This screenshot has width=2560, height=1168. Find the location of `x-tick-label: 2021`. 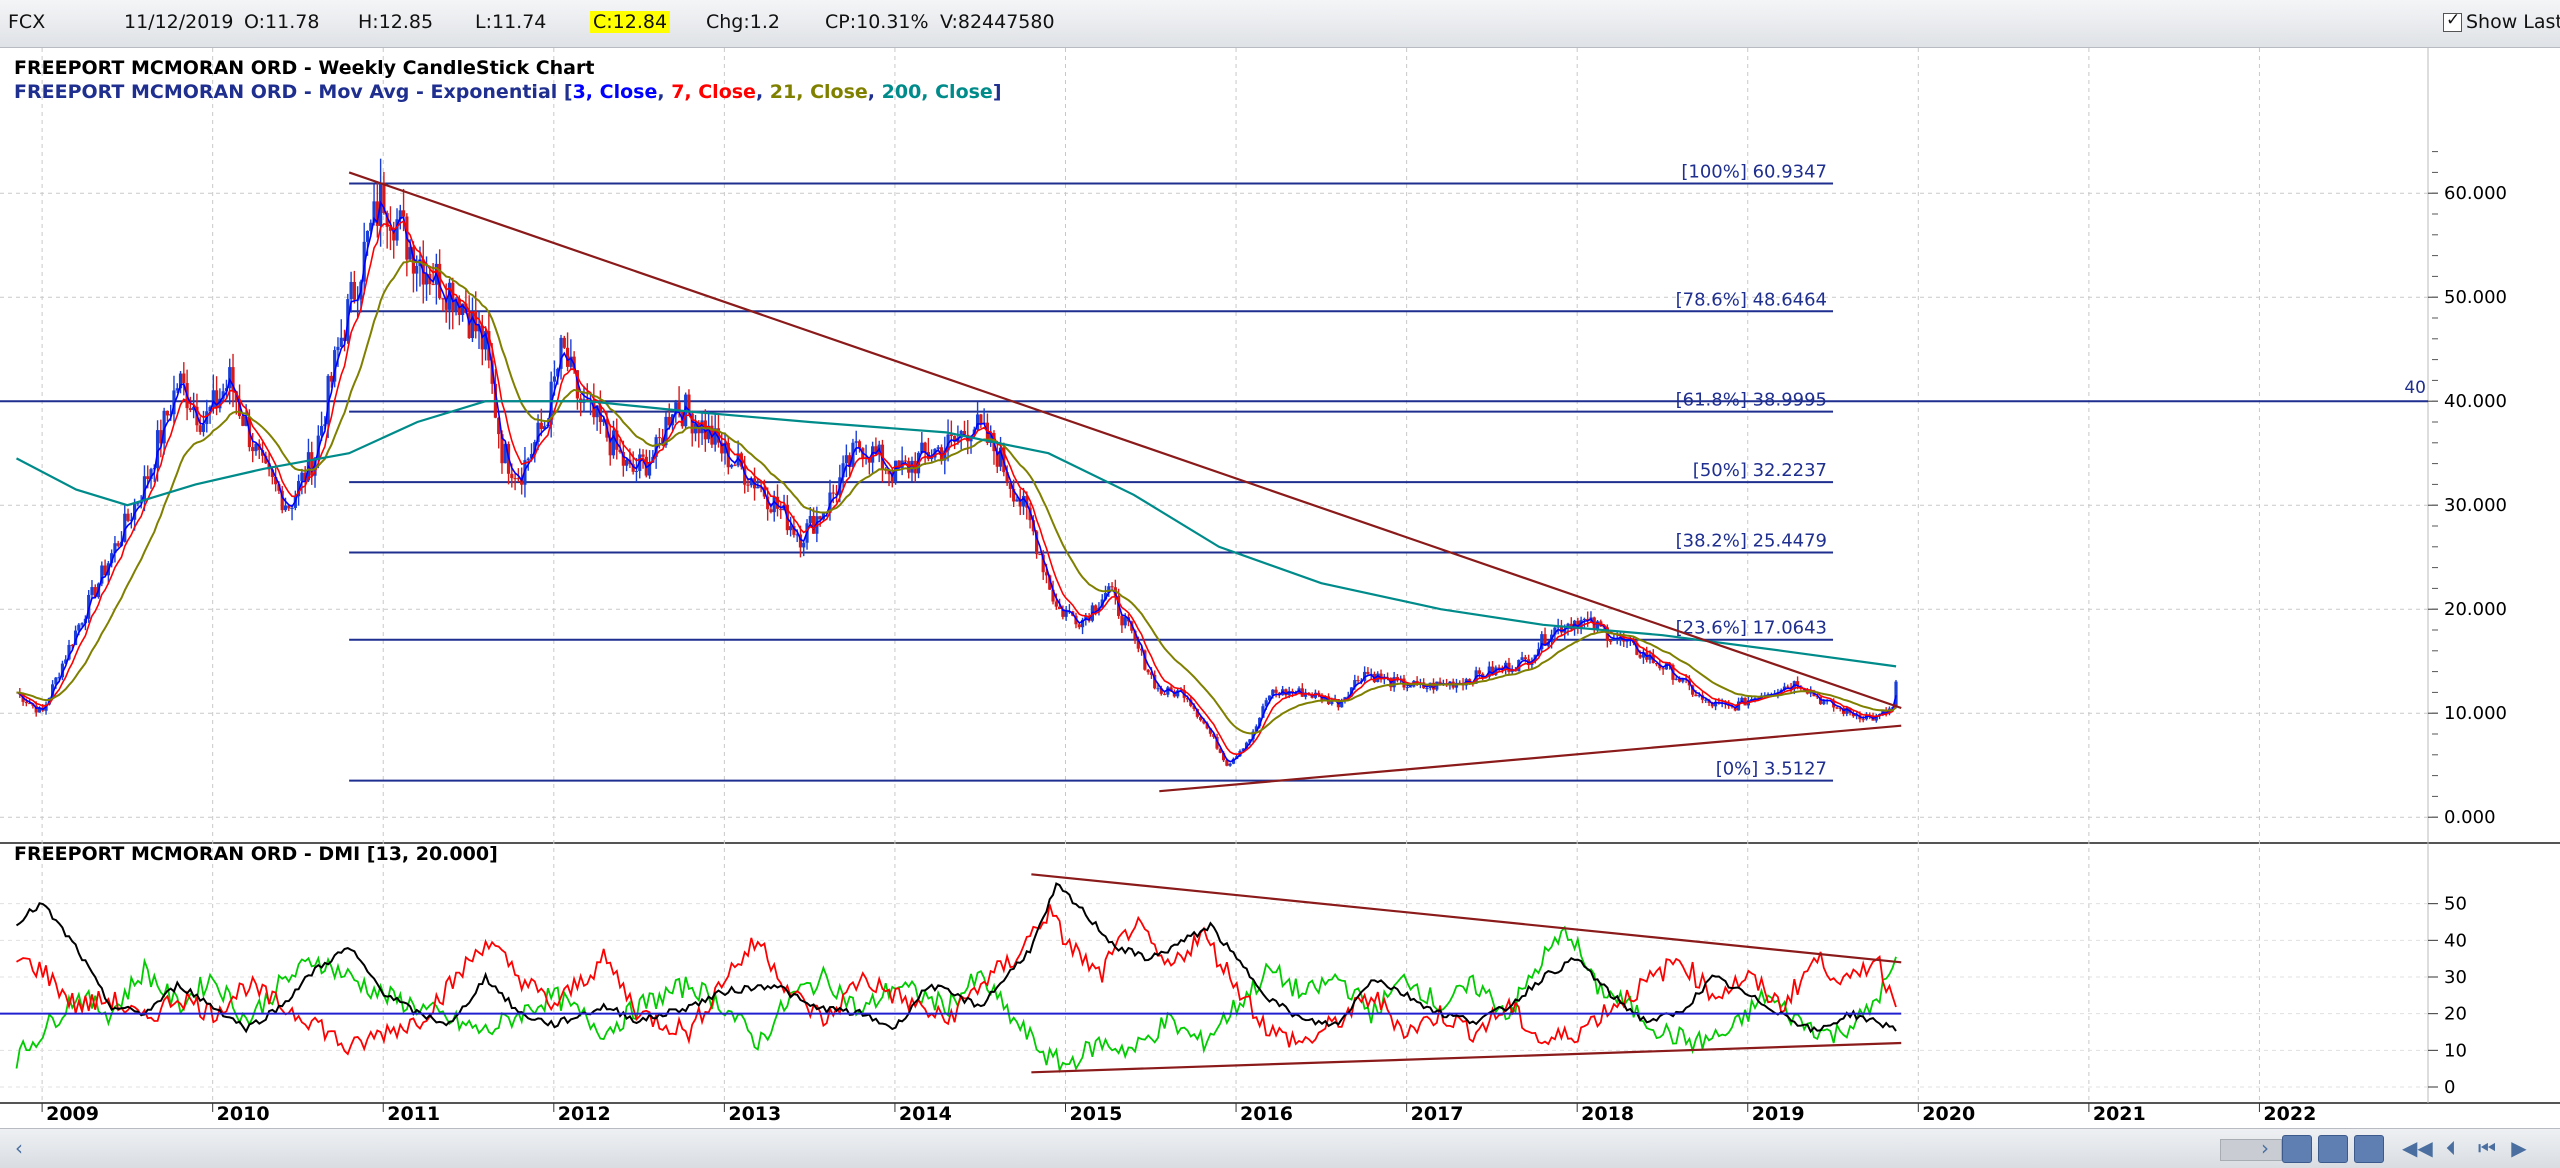

x-tick-label: 2021 is located at coordinates (2119, 1114).